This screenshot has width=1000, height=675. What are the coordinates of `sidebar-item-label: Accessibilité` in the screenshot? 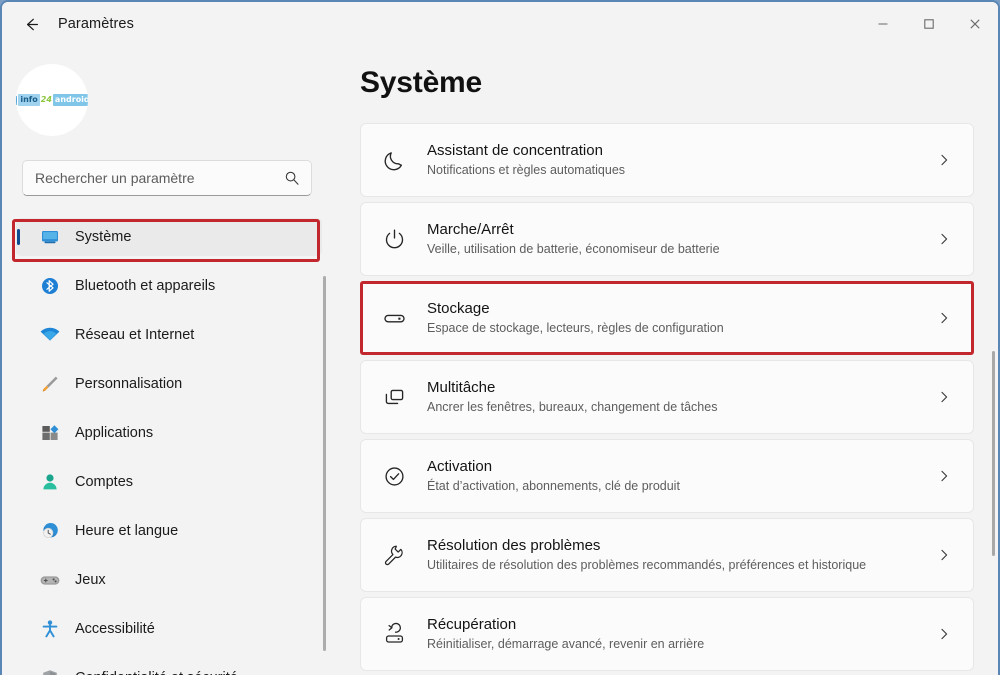 It's located at (115, 629).